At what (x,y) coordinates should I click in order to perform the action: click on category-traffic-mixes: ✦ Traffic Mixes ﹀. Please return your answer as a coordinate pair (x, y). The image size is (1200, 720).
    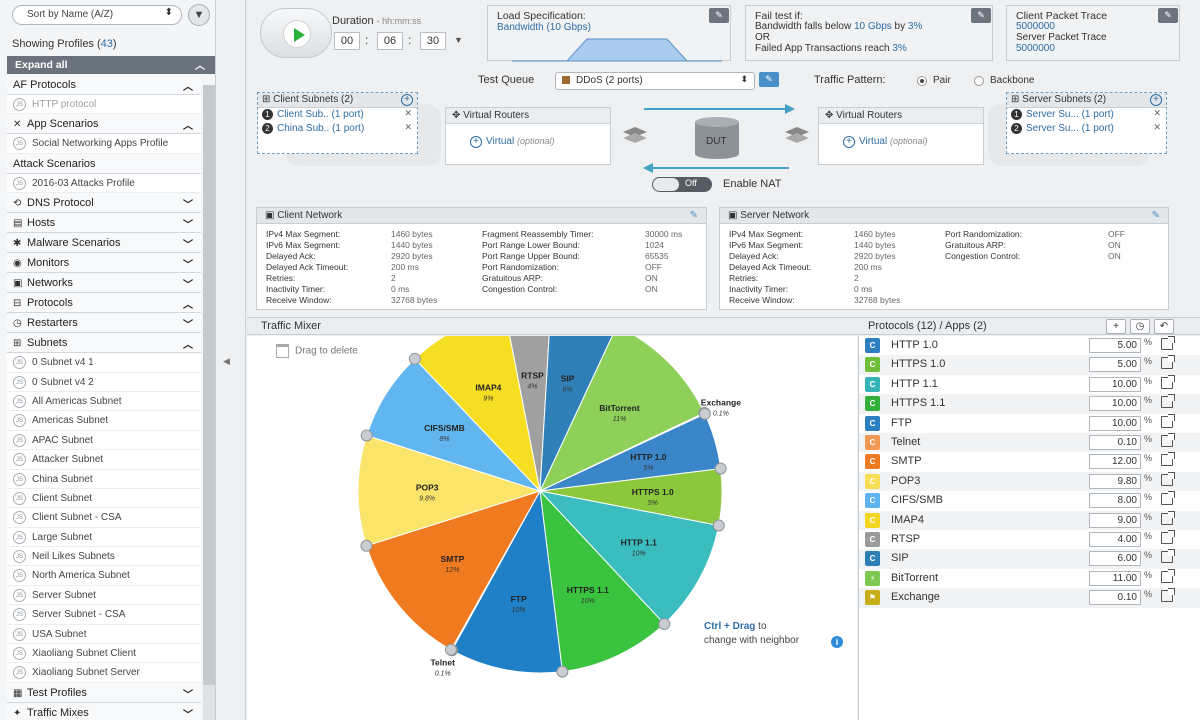
    Looking at the image, I should click on (104, 711).